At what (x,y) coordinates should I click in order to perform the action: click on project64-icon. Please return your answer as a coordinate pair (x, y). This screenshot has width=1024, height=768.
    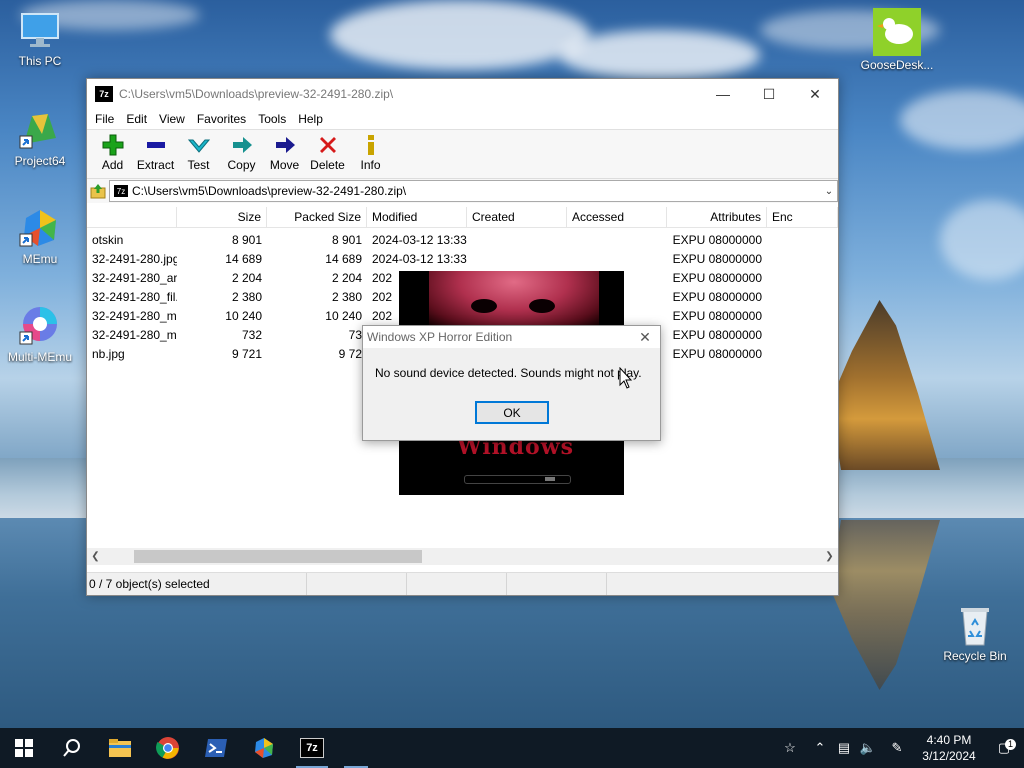
    Looking at the image, I should click on (40, 130).